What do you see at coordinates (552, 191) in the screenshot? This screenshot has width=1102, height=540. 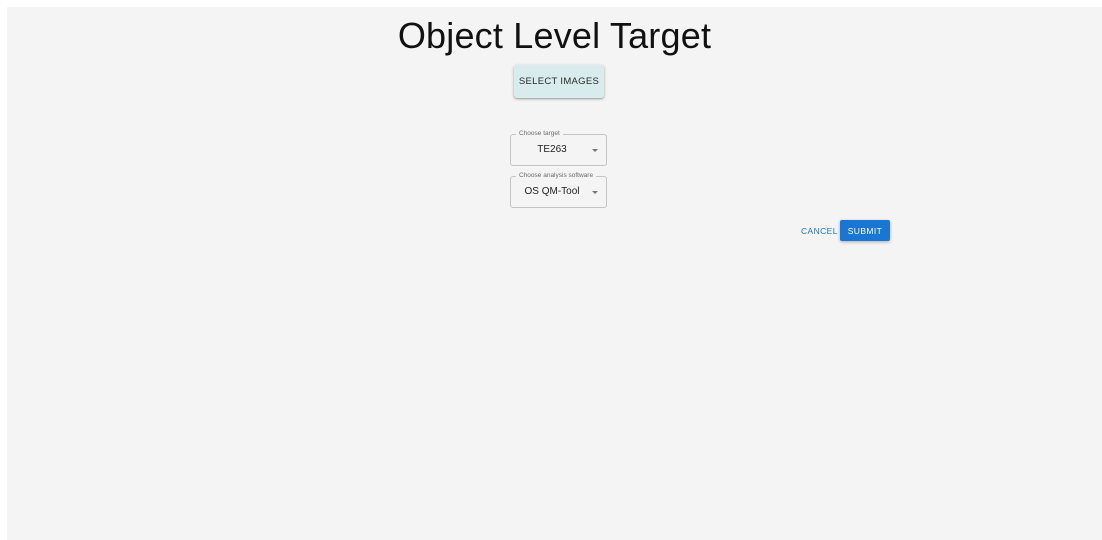 I see `analysis-software-select-value: OS QM-Tool` at bounding box center [552, 191].